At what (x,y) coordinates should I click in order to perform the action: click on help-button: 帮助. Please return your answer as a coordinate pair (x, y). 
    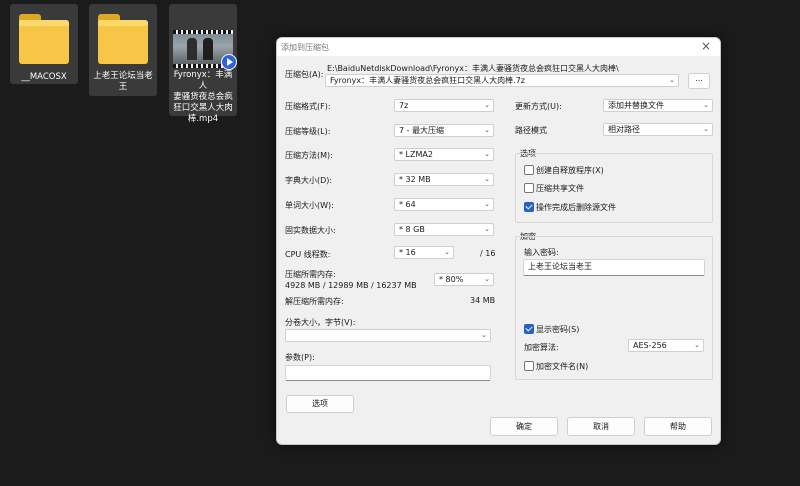
    Looking at the image, I should click on (678, 426).